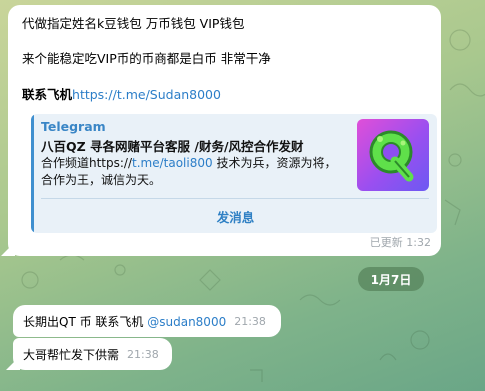  What do you see at coordinates (146, 58) in the screenshot?
I see `message-line-2: 来个能稳定吃VIP币的币商都是白币 非常干净` at bounding box center [146, 58].